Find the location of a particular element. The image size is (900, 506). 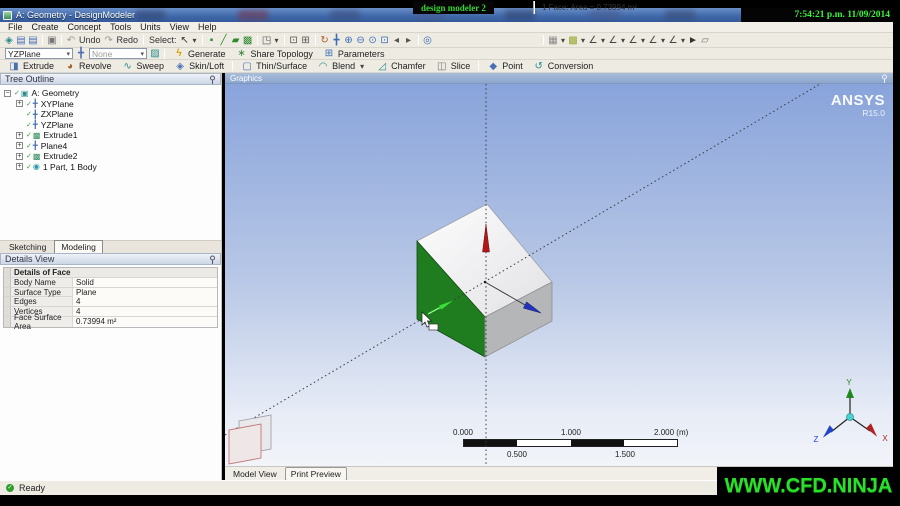

save-icon: ▤ is located at coordinates (21, 40).